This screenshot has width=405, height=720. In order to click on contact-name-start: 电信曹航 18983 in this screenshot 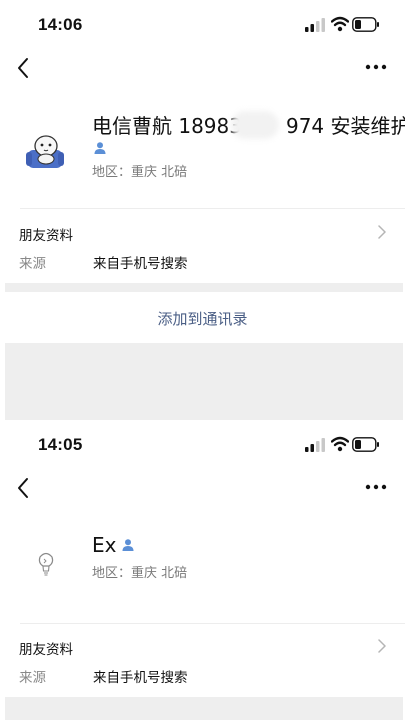, I will do `click(167, 126)`.